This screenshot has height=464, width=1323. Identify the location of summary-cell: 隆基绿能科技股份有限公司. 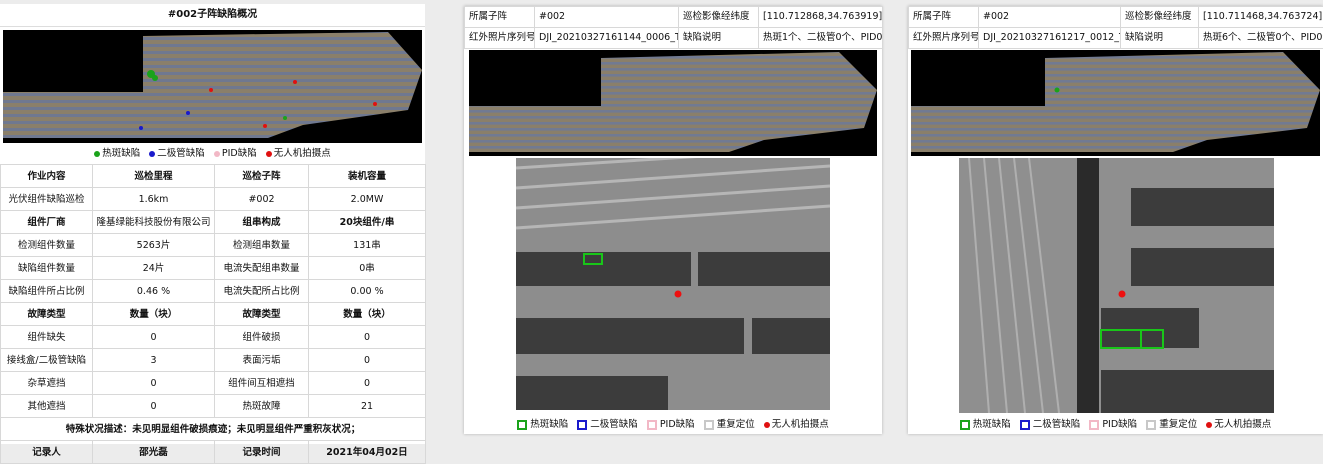
(154, 222).